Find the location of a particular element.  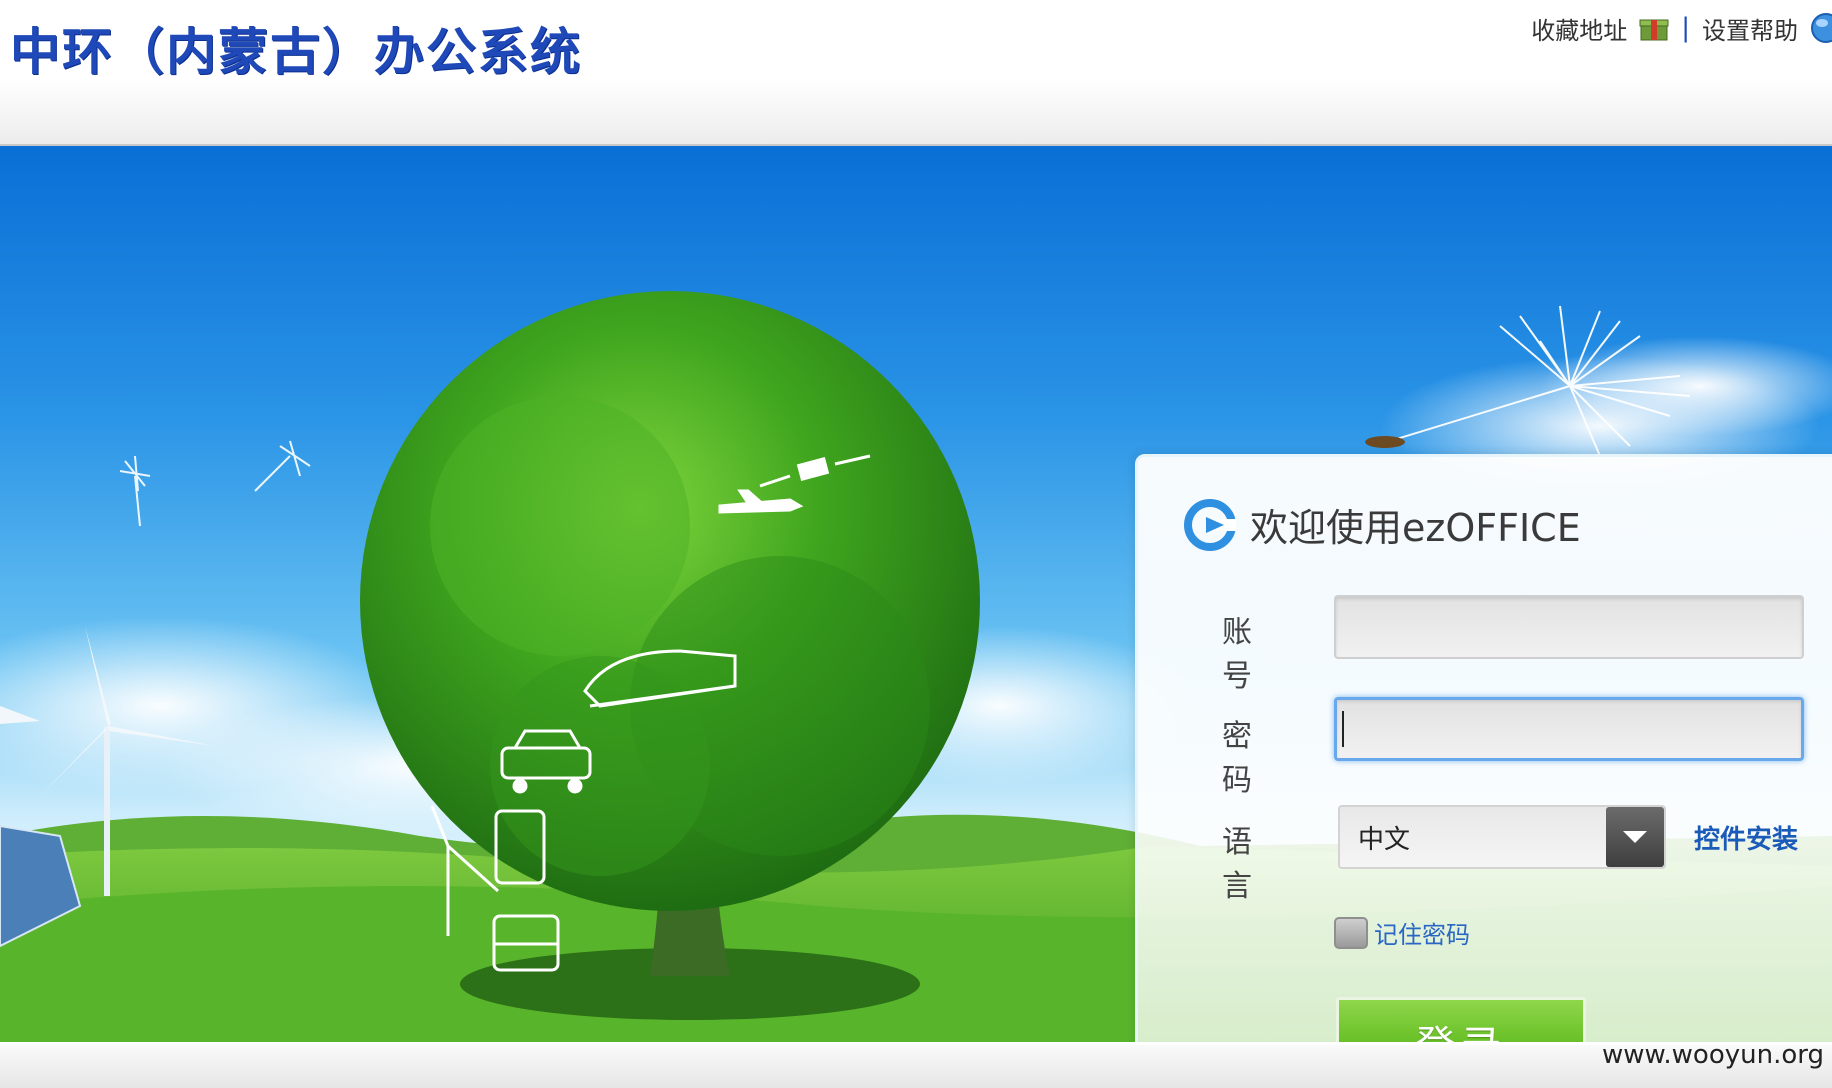

remember-password: 记住密码 is located at coordinates (1402, 932).